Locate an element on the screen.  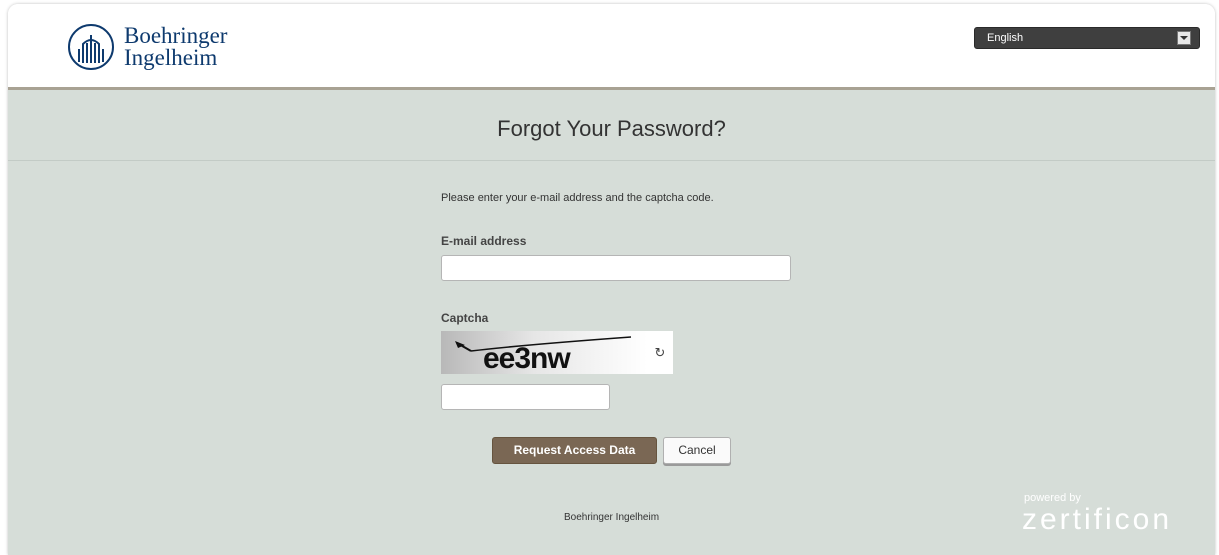
captcha-image: ee3nw is located at coordinates (544, 352).